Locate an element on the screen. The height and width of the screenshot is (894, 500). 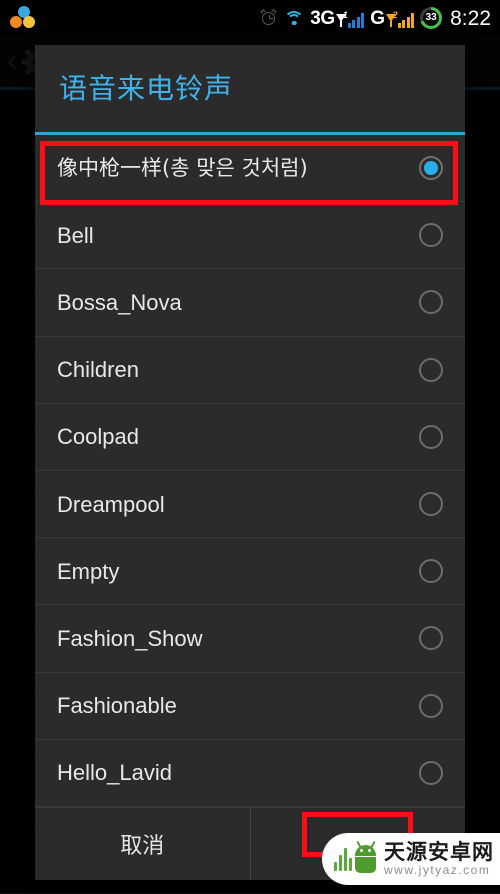
ringtone-label: 像中枪一样(총 맞은 것처럼) is located at coordinates (182, 167).